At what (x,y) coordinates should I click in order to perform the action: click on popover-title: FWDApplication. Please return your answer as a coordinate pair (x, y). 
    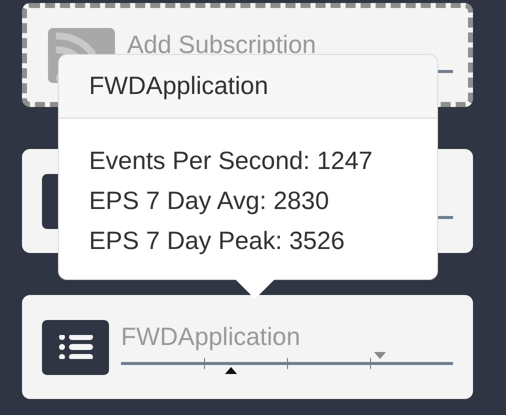
    Looking at the image, I should click on (248, 87).